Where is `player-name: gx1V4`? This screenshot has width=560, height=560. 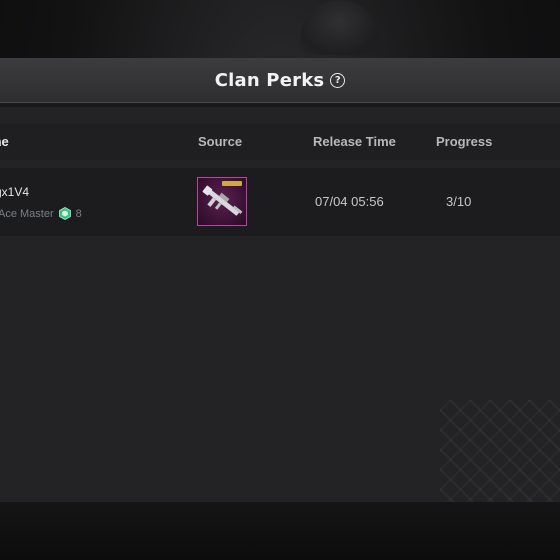
player-name: gx1V4 is located at coordinates (15, 192).